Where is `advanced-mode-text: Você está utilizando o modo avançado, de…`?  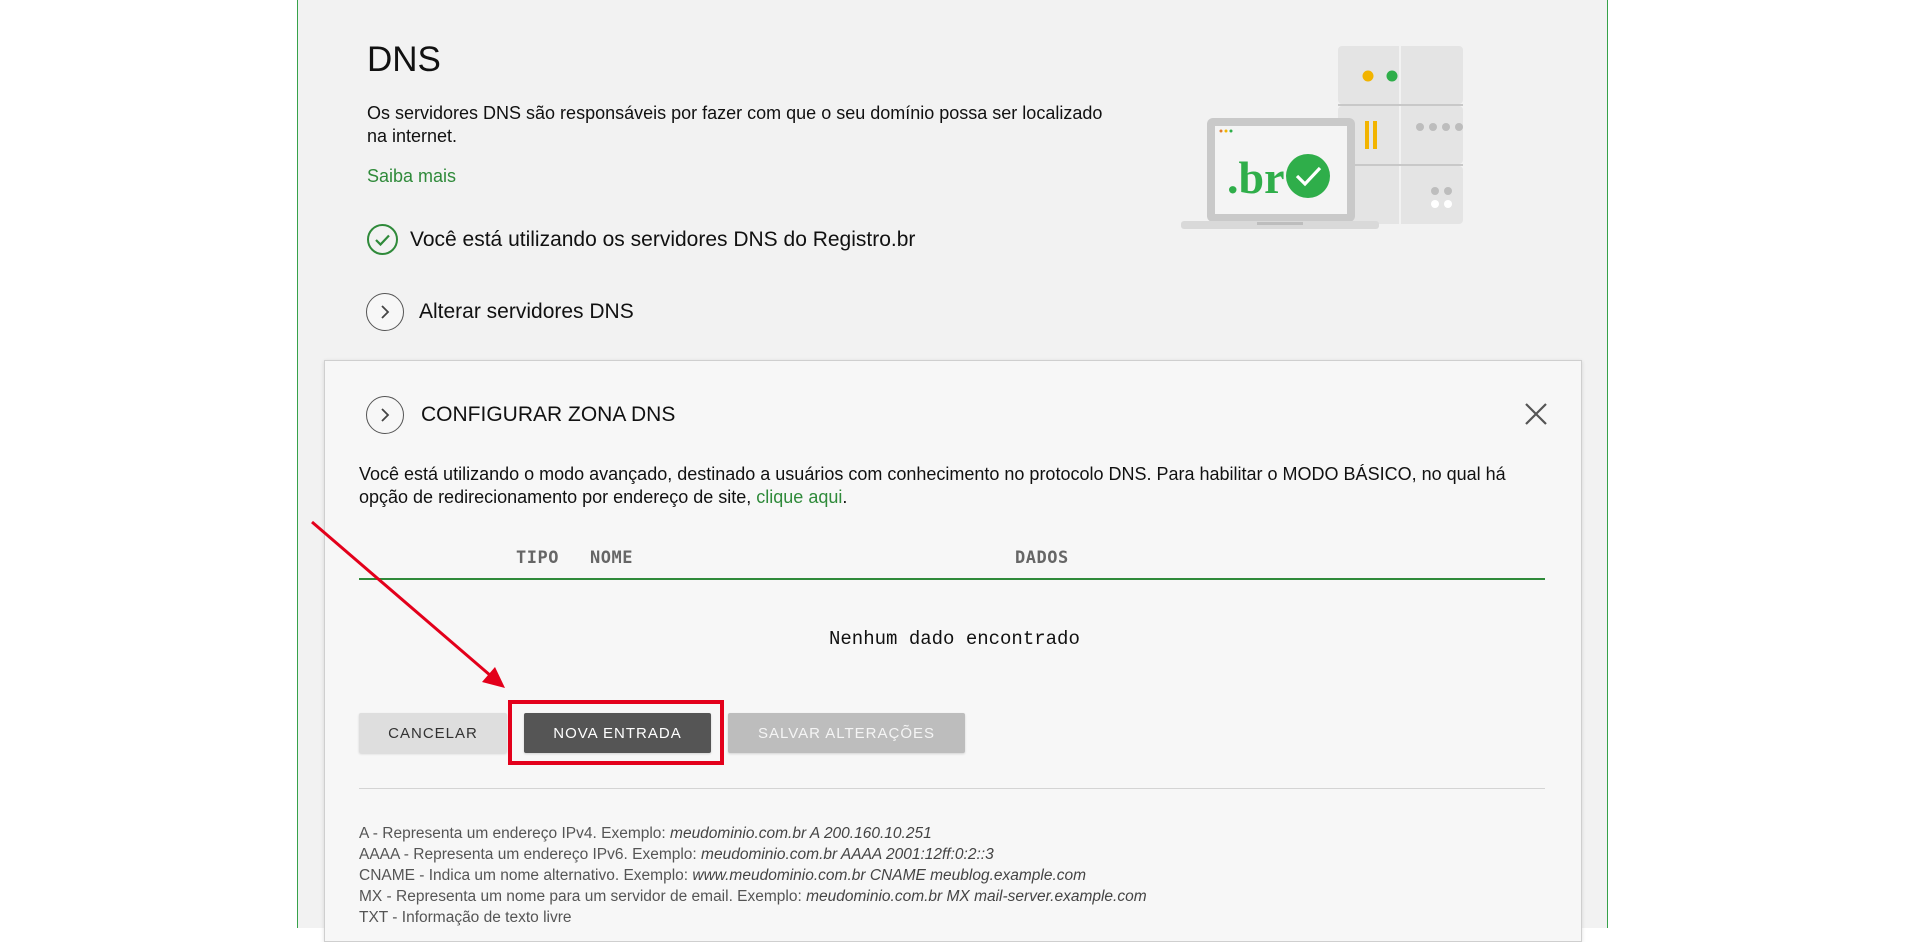 advanced-mode-text: Você está utilizando o modo avançado, de… is located at coordinates (932, 485).